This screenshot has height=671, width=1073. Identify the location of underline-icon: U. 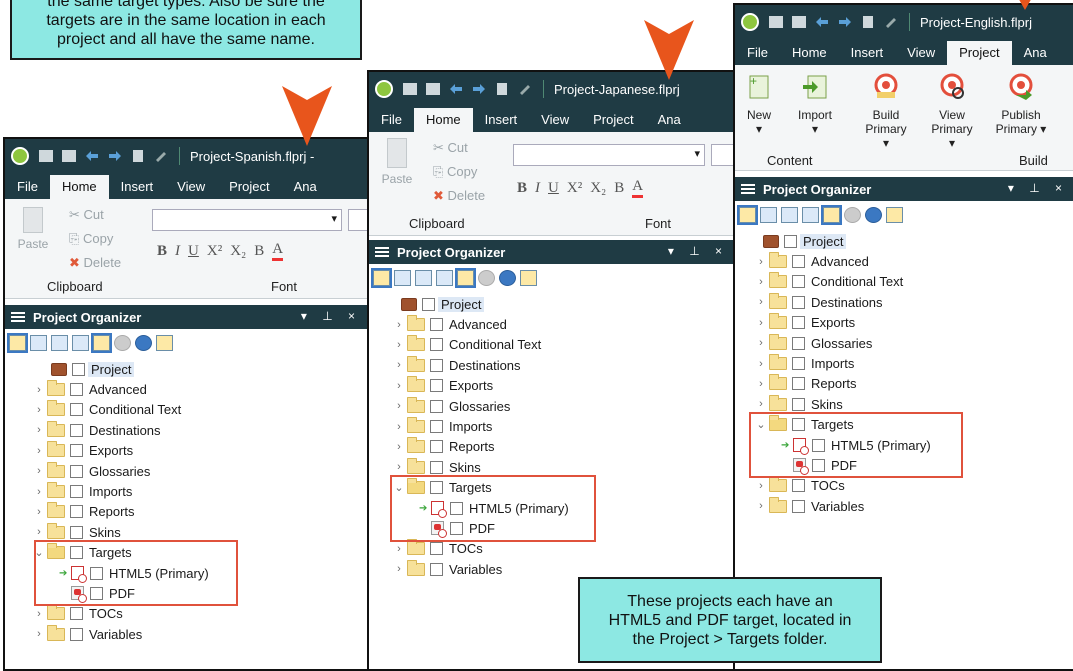
(193, 251).